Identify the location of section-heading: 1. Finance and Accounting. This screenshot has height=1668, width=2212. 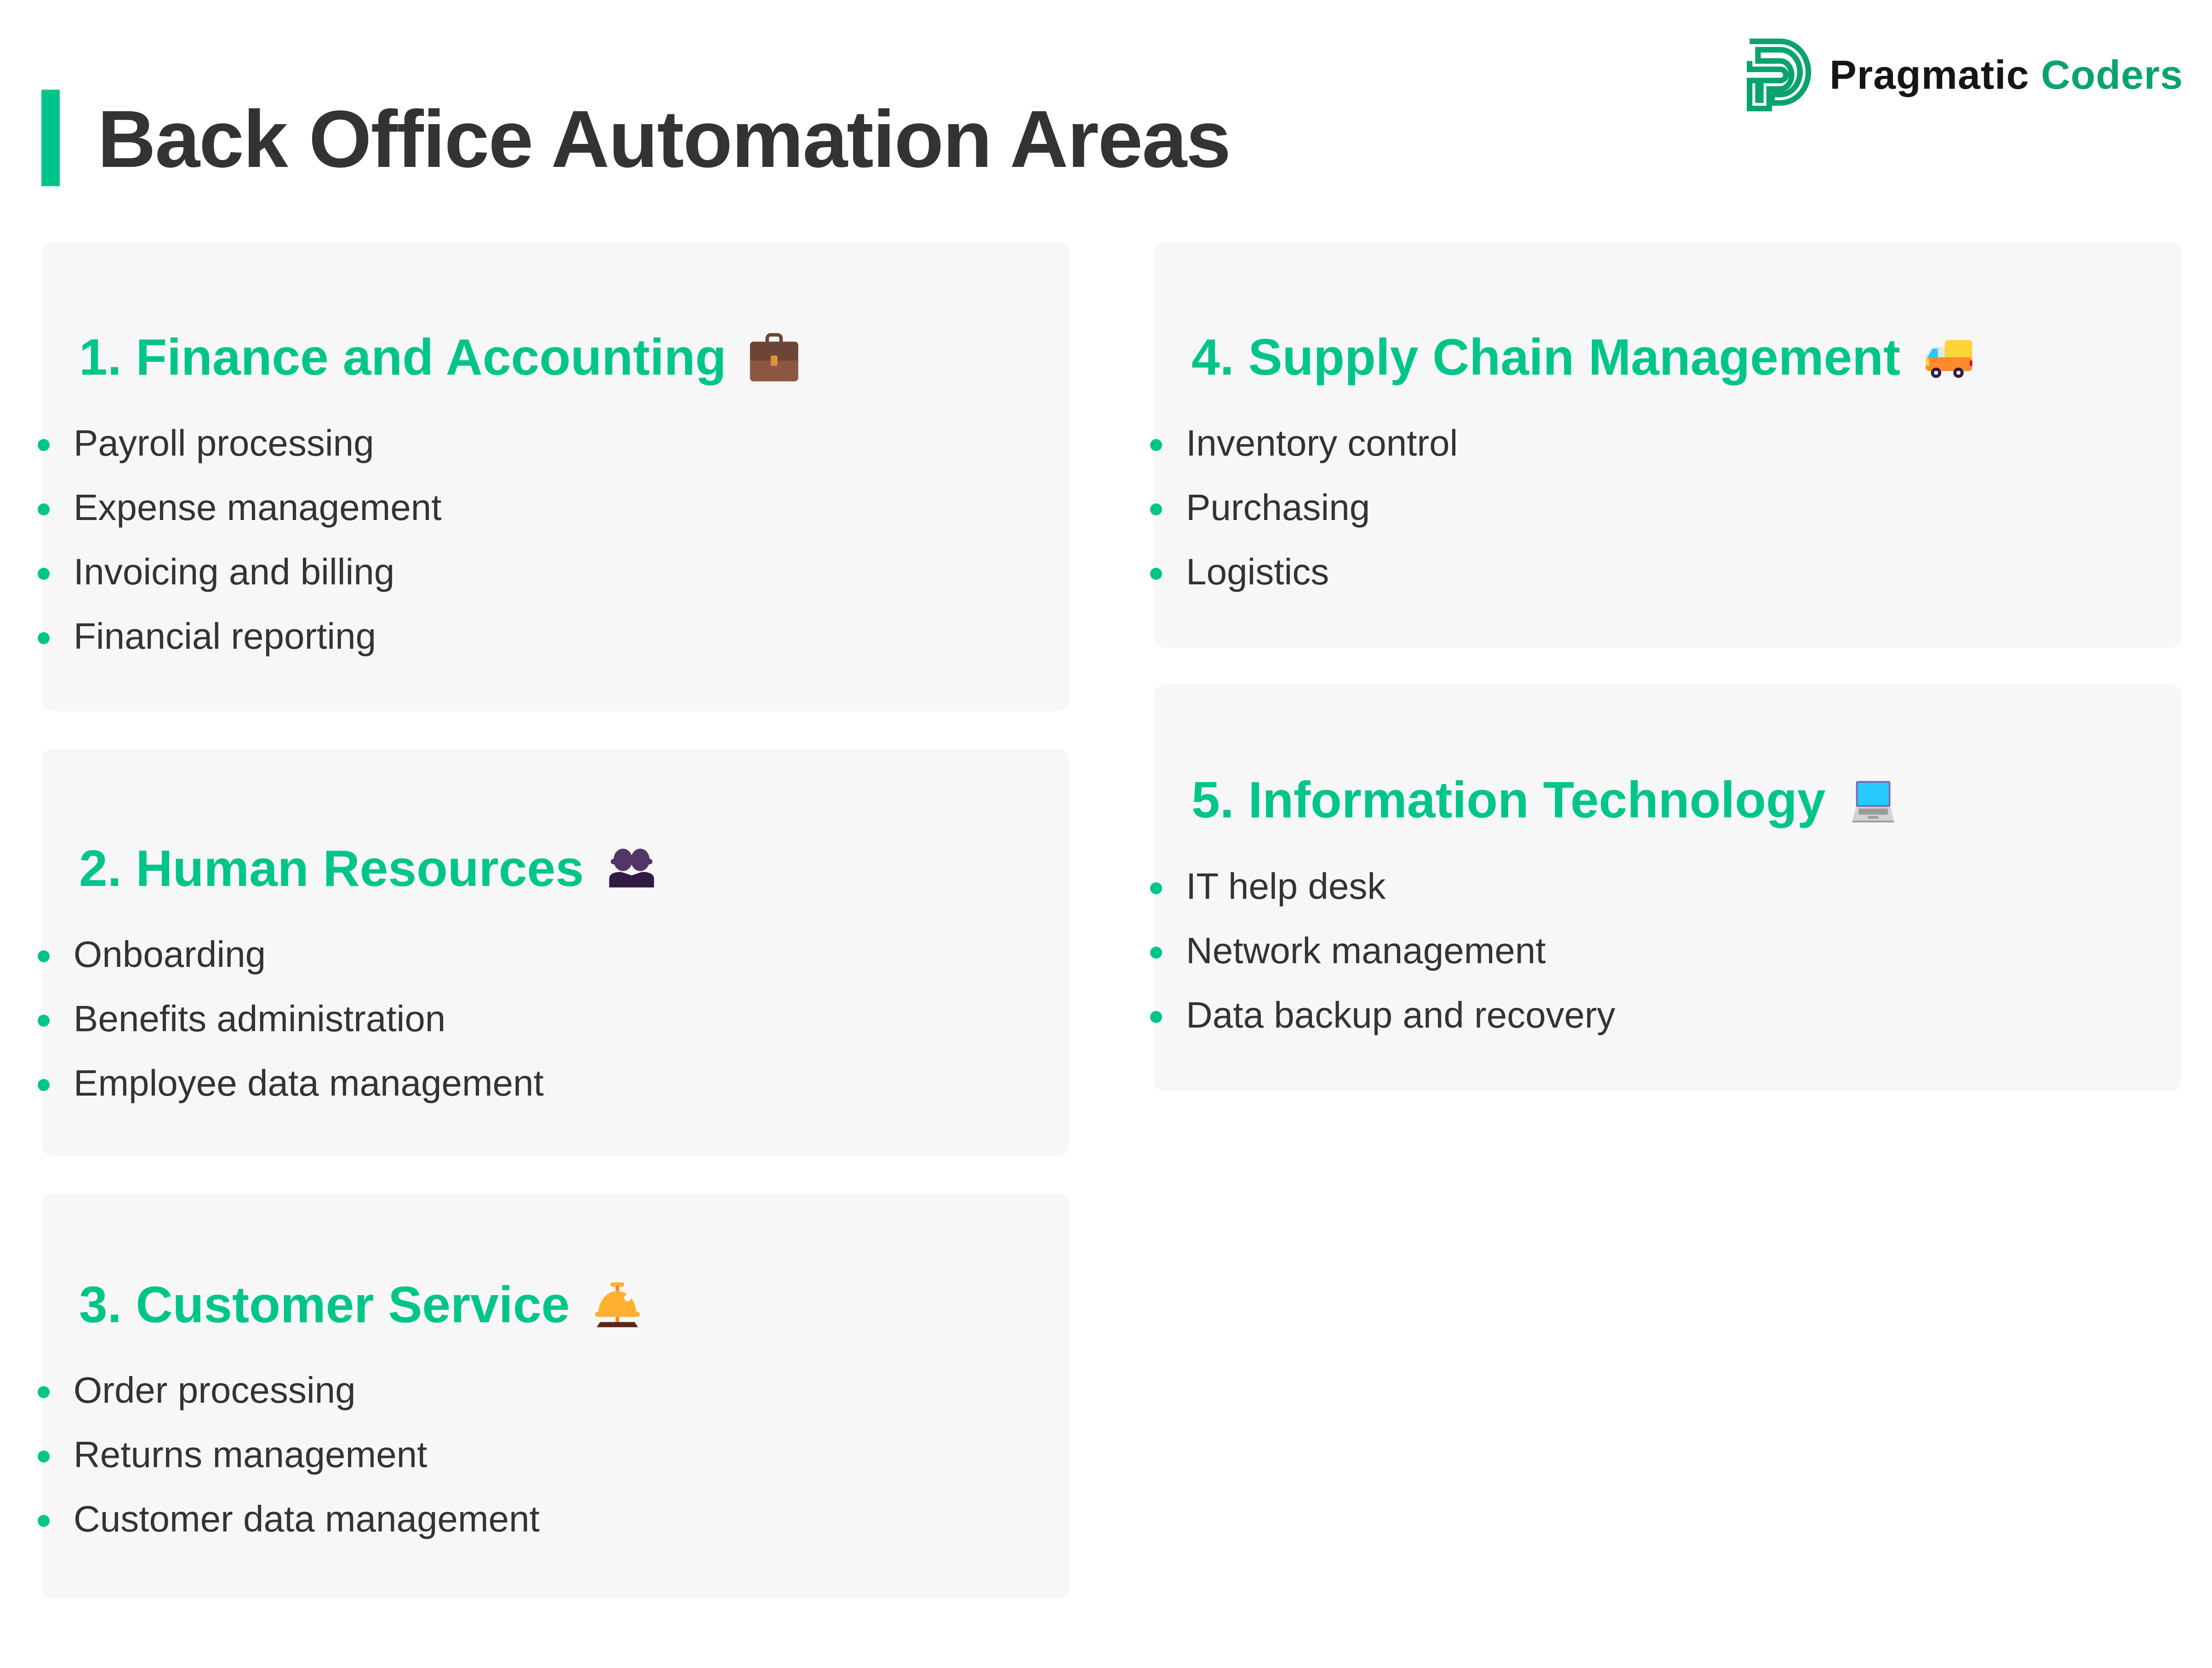
(440, 357).